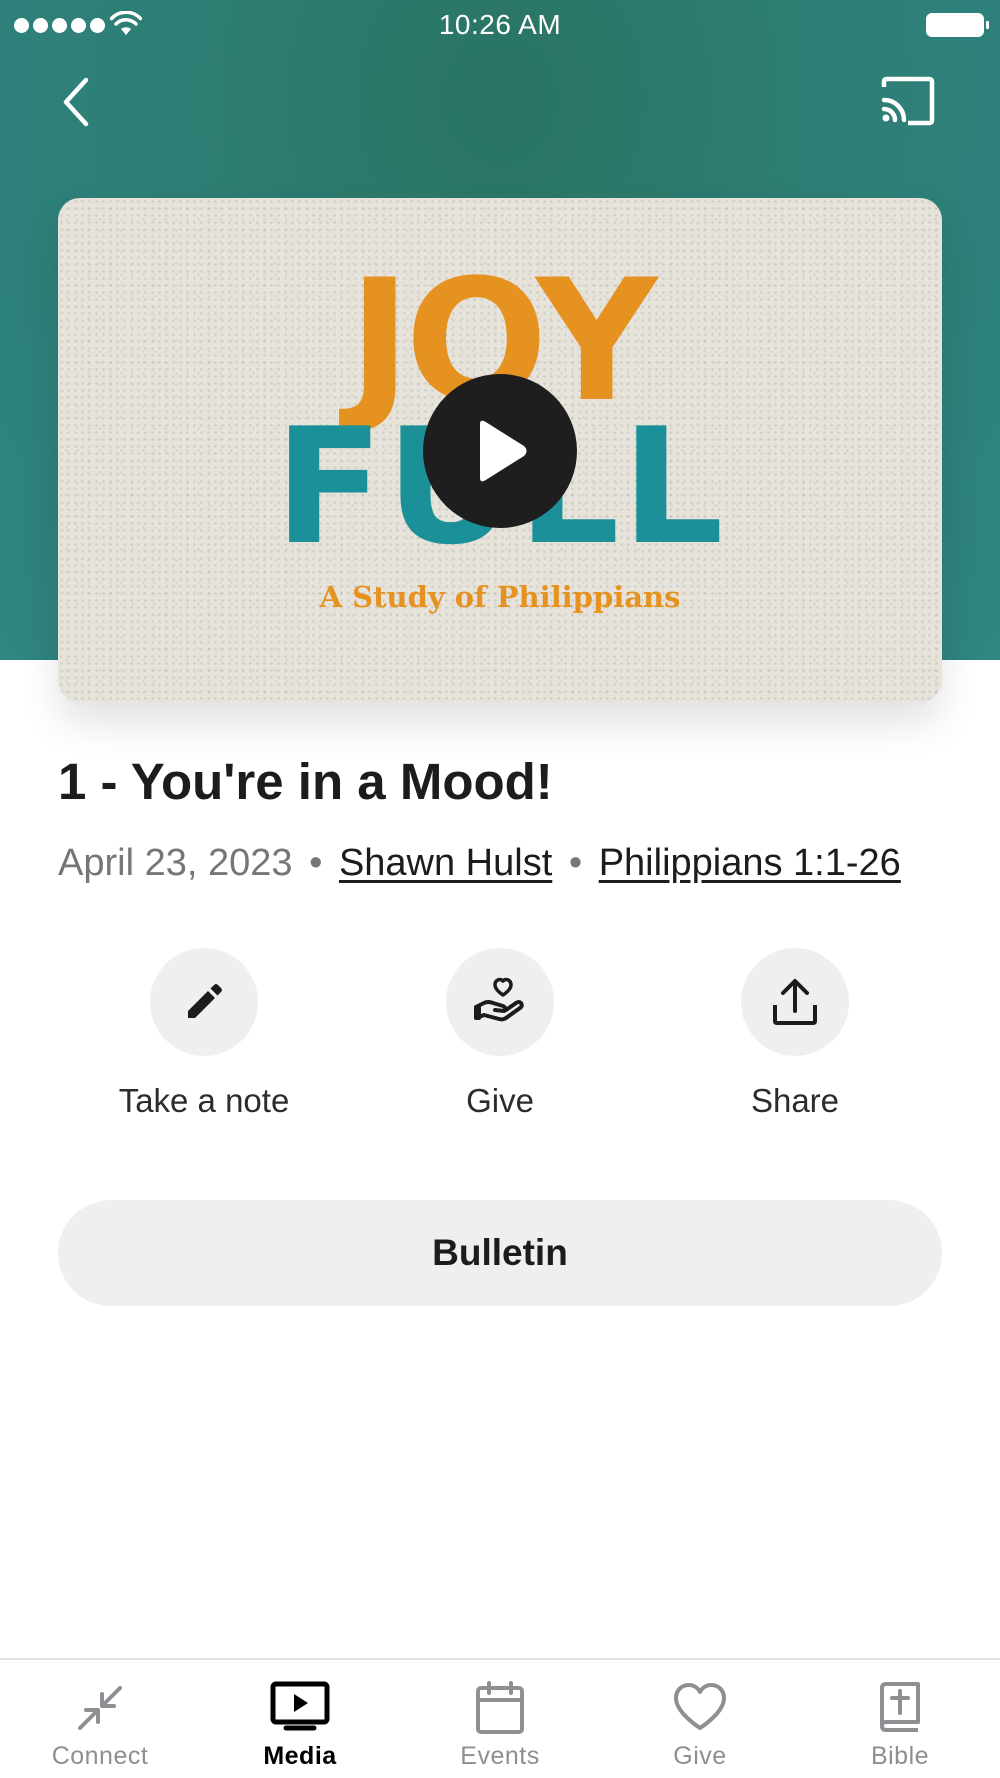 This screenshot has height=1778, width=1000. I want to click on sermon-date: April 23, 2023, so click(175, 863).